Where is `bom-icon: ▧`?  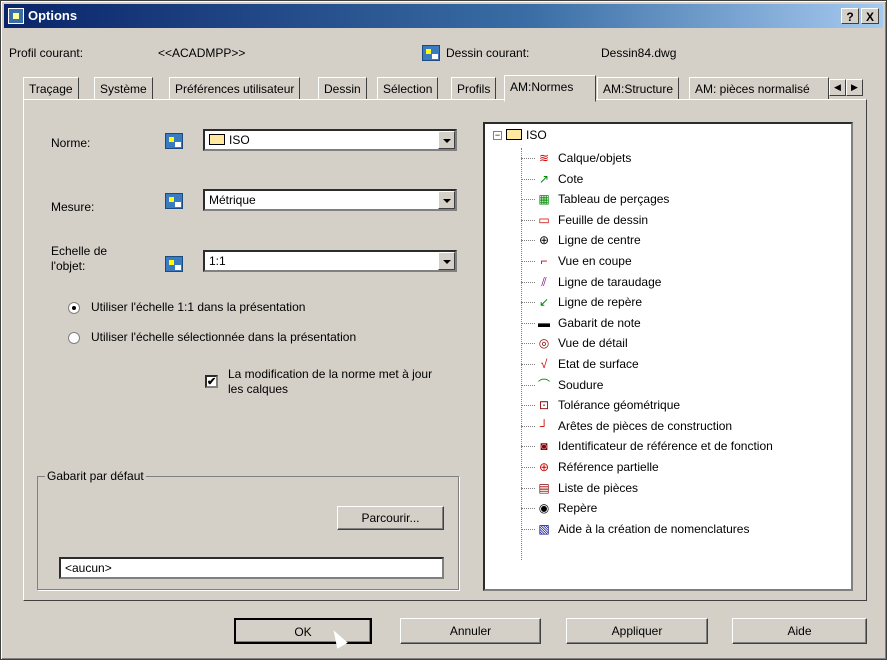
bom-icon: ▧ is located at coordinates (544, 528).